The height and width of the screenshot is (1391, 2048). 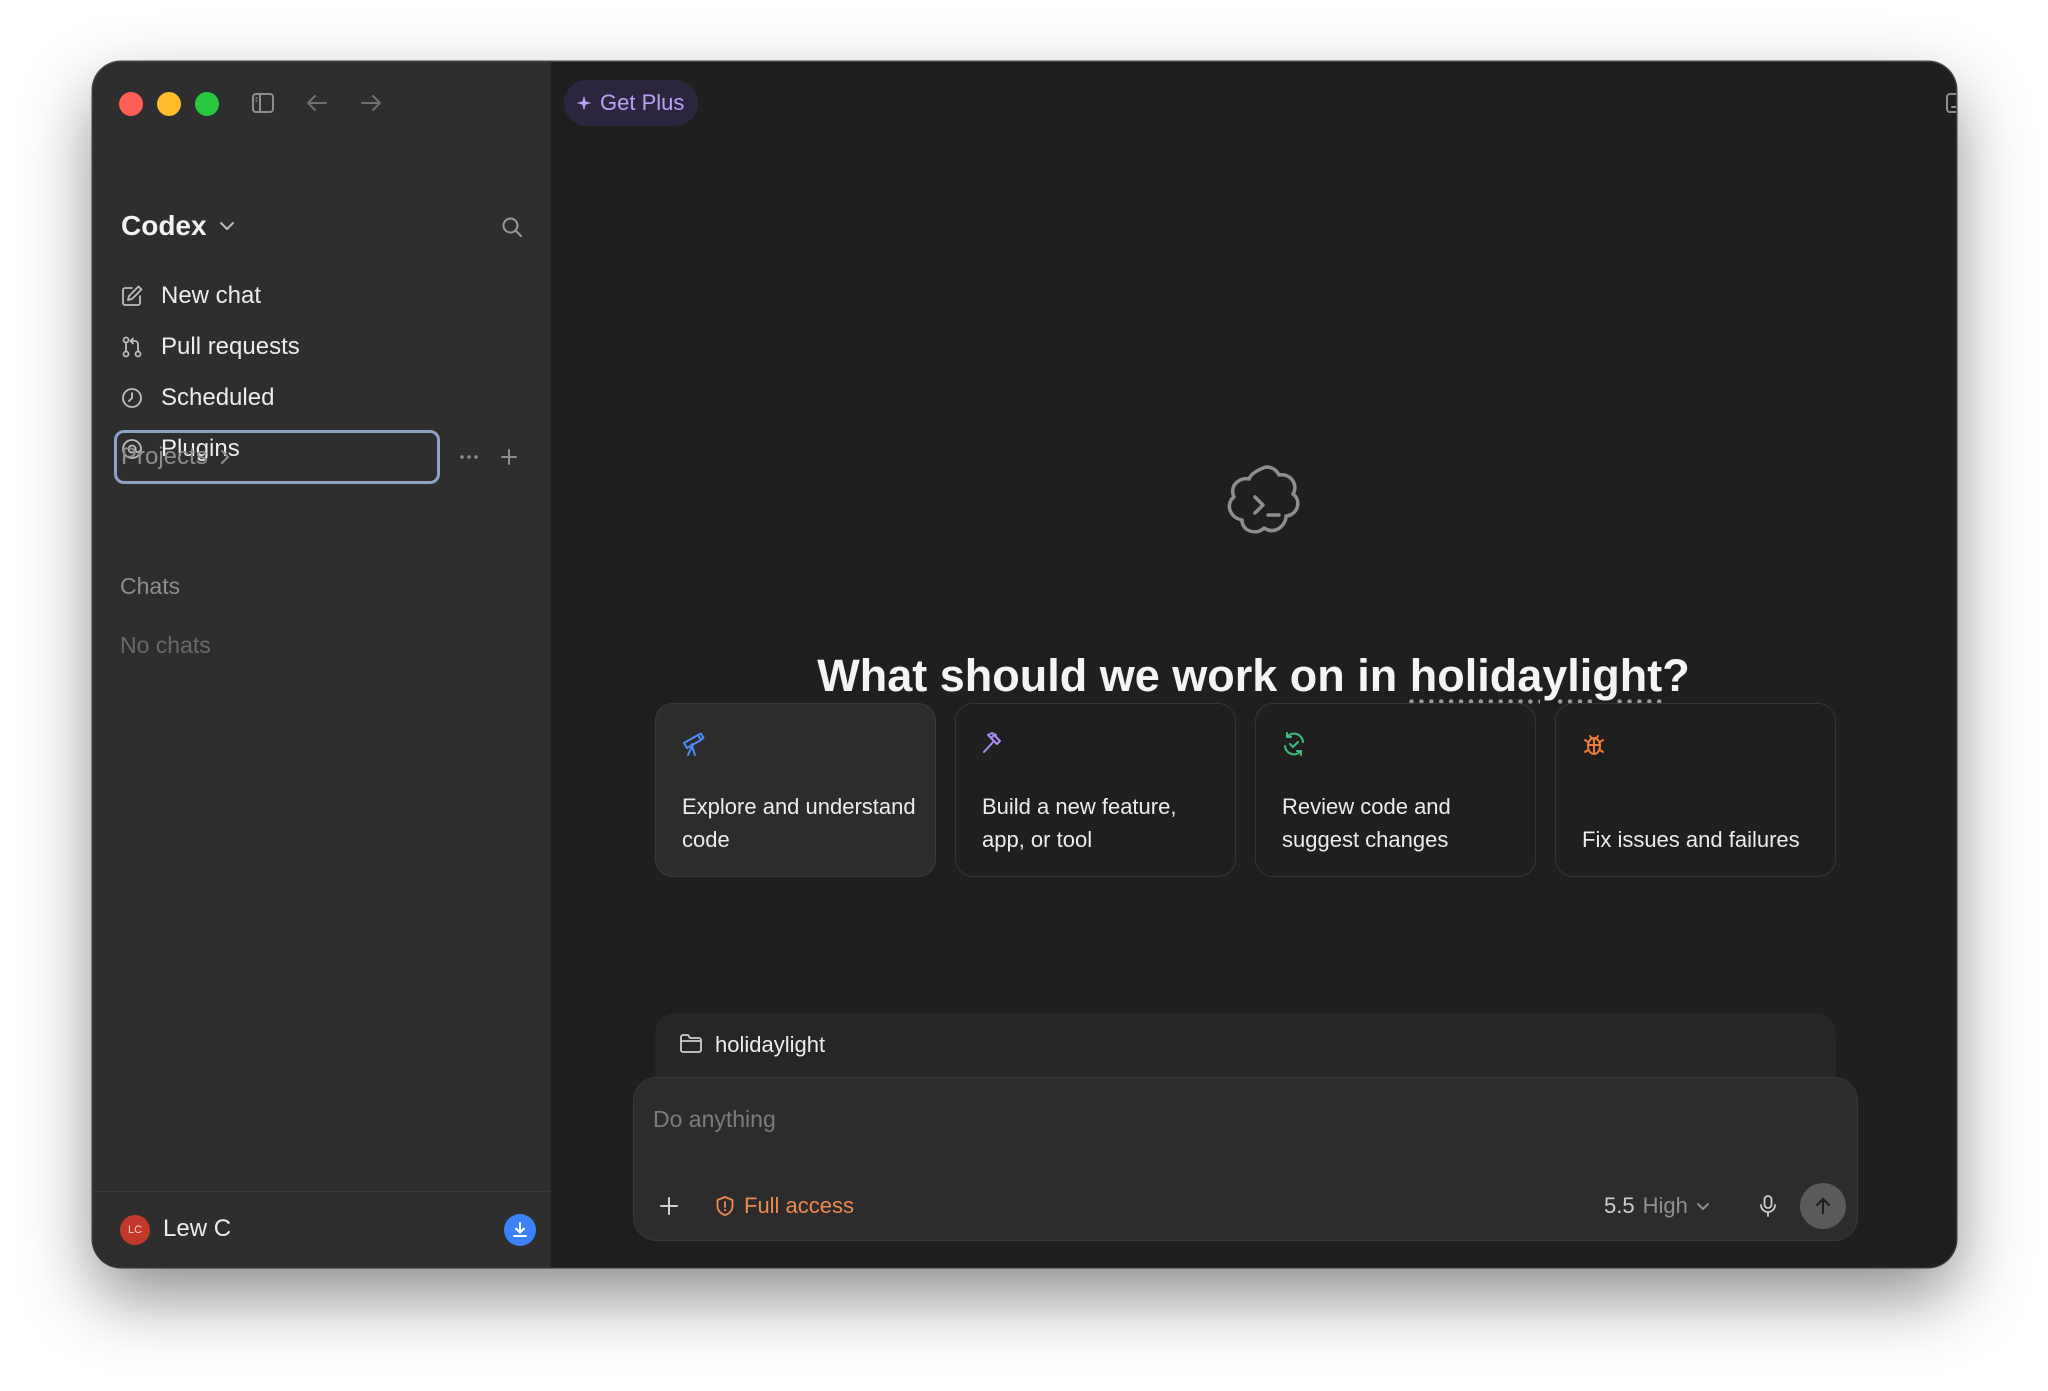 What do you see at coordinates (795, 790) in the screenshot?
I see `suggestion-card-explore: Explore and understand code` at bounding box center [795, 790].